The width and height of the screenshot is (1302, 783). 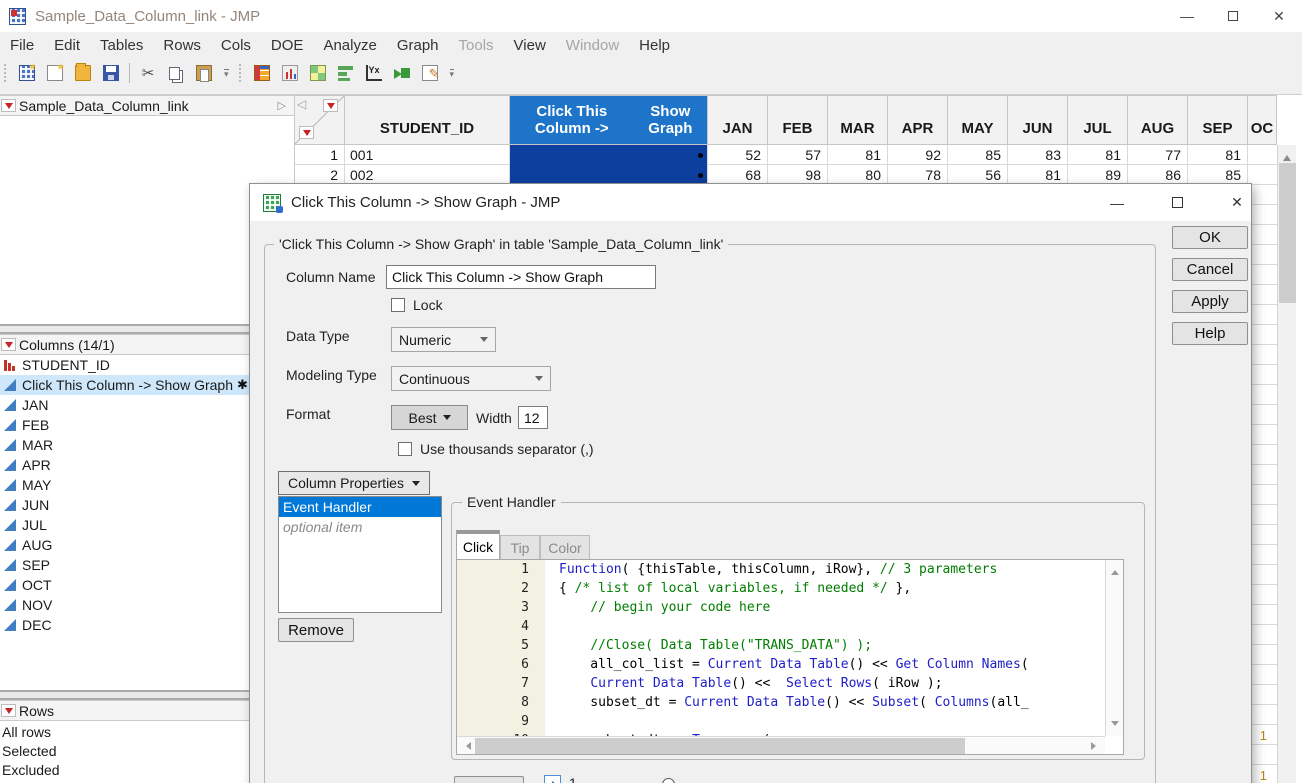 I want to click on row-number-cell: 1, so click(x=320, y=155).